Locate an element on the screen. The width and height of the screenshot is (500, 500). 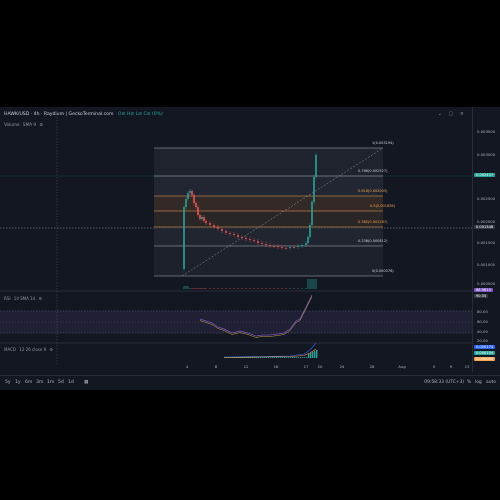
clock: 09:58:33 (UTC+3) is located at coordinates (444, 382).